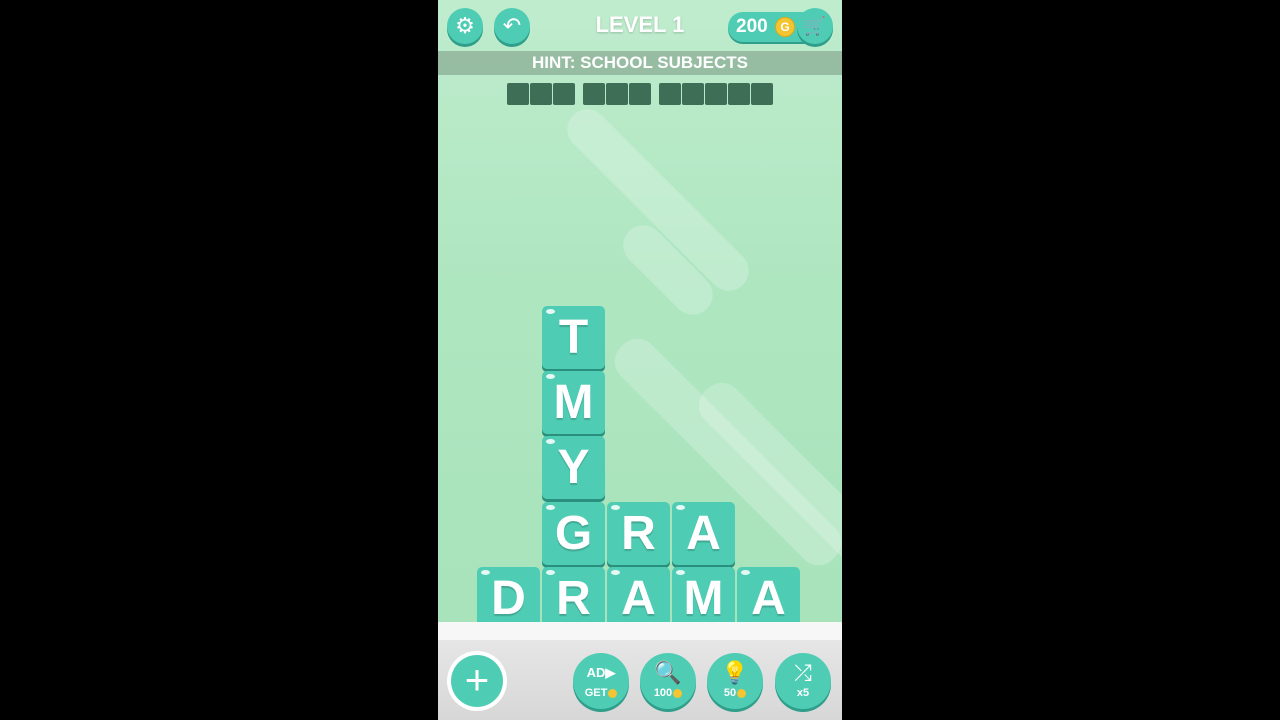 The image size is (1280, 720). Describe the element at coordinates (735, 672) in the screenshot. I see `lightbulb-icon: 💡` at that location.